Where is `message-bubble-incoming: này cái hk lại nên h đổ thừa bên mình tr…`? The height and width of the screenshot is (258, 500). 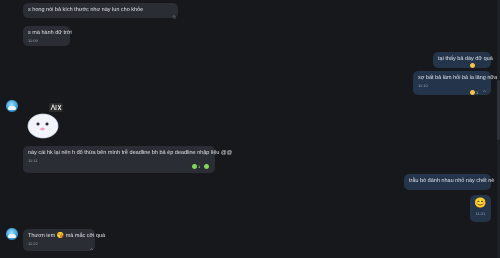
message-bubble-incoming: này cái hk lại nên h đổ thừa bên mình tr… is located at coordinates (128, 159).